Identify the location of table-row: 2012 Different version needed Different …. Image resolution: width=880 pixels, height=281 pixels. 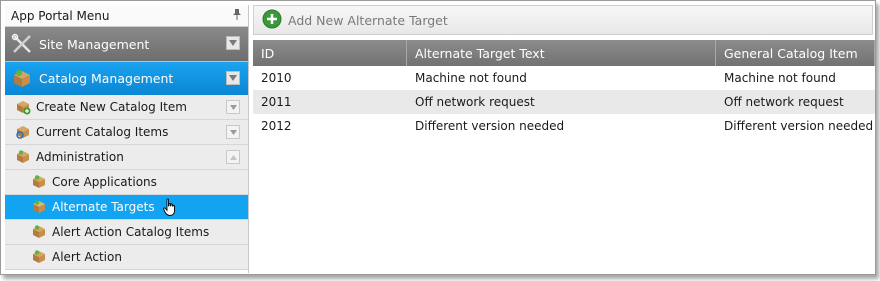
(564, 126).